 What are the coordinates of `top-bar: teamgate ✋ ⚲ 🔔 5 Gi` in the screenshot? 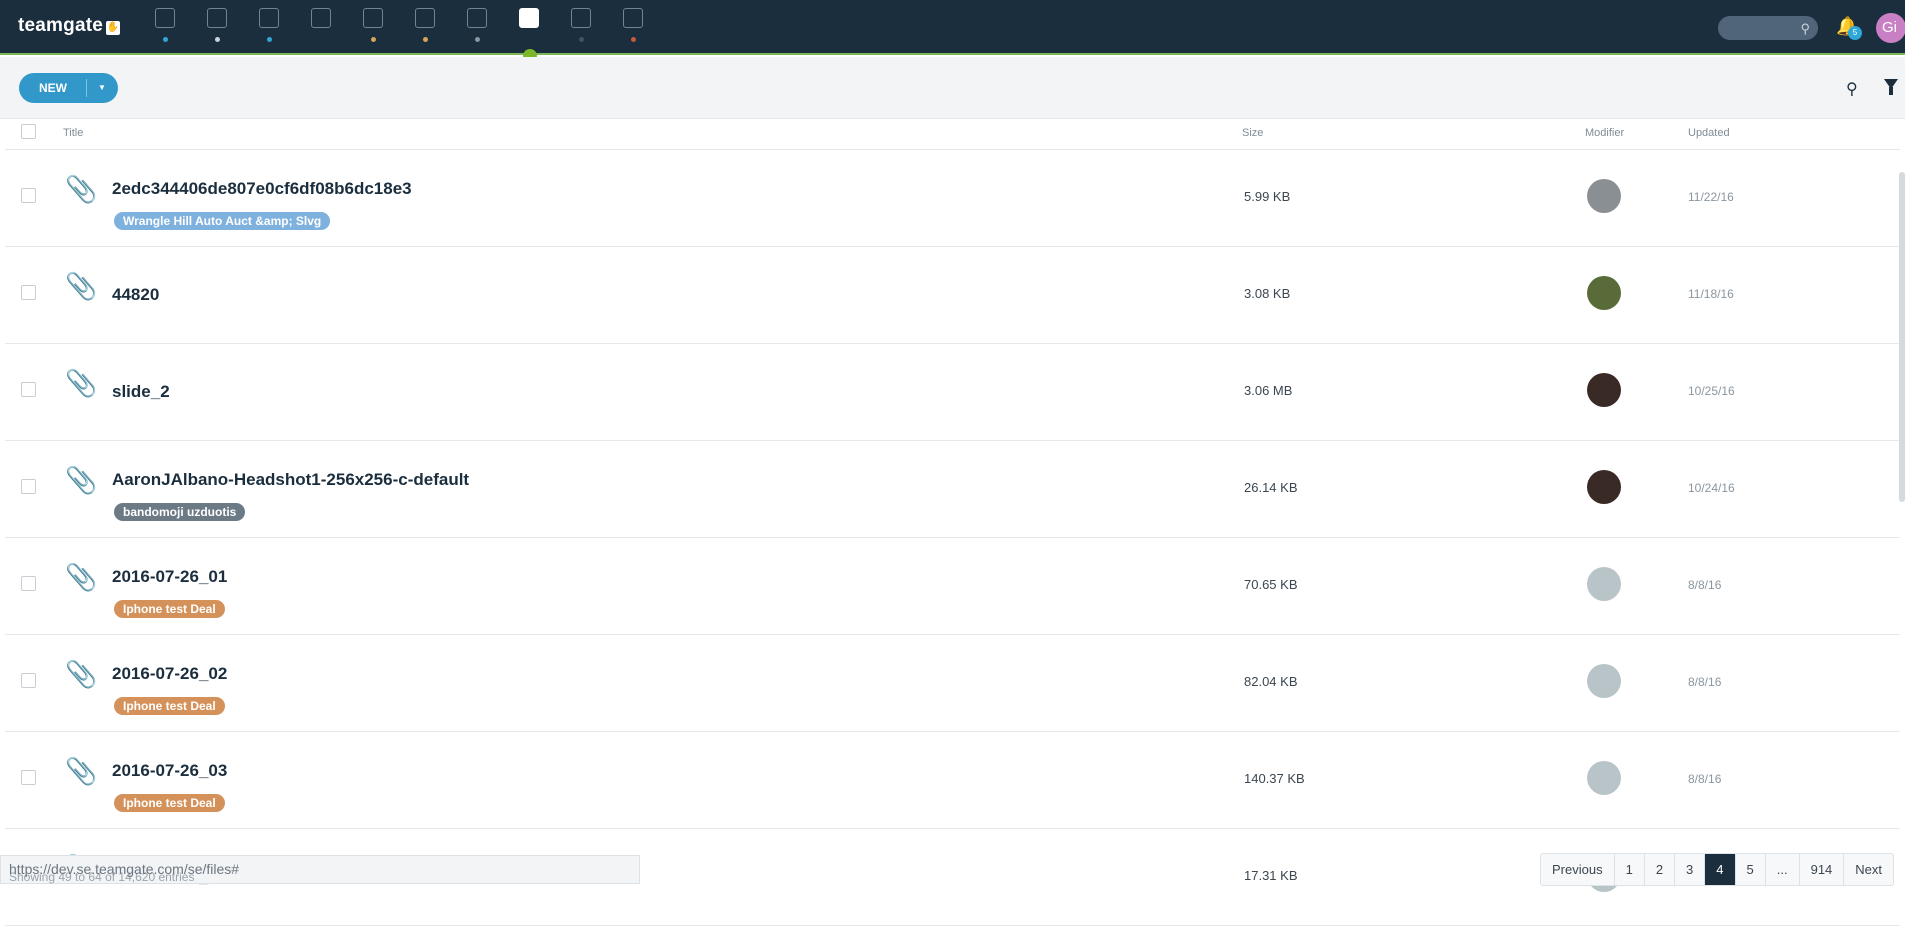 It's located at (952, 27).